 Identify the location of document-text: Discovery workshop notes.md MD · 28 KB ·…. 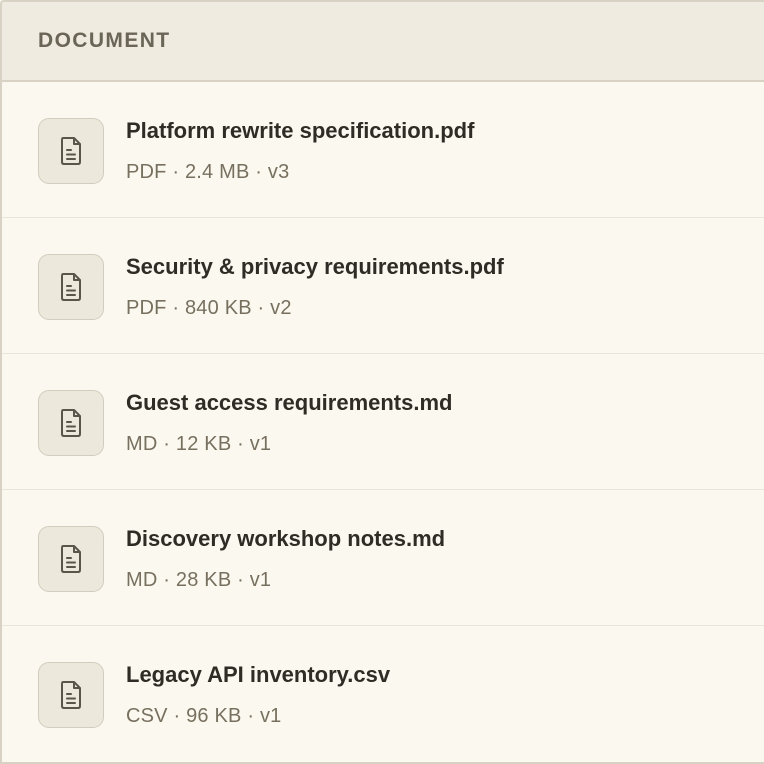
(285, 559).